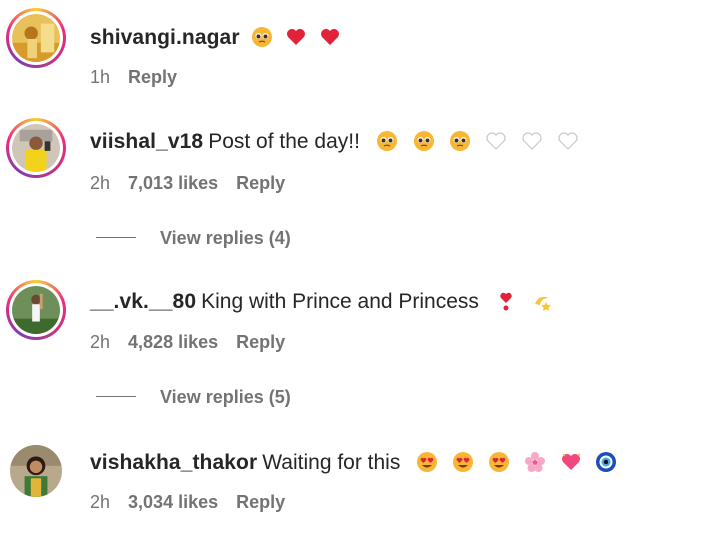  I want to click on likes-count: 7,013 likes, so click(173, 183).